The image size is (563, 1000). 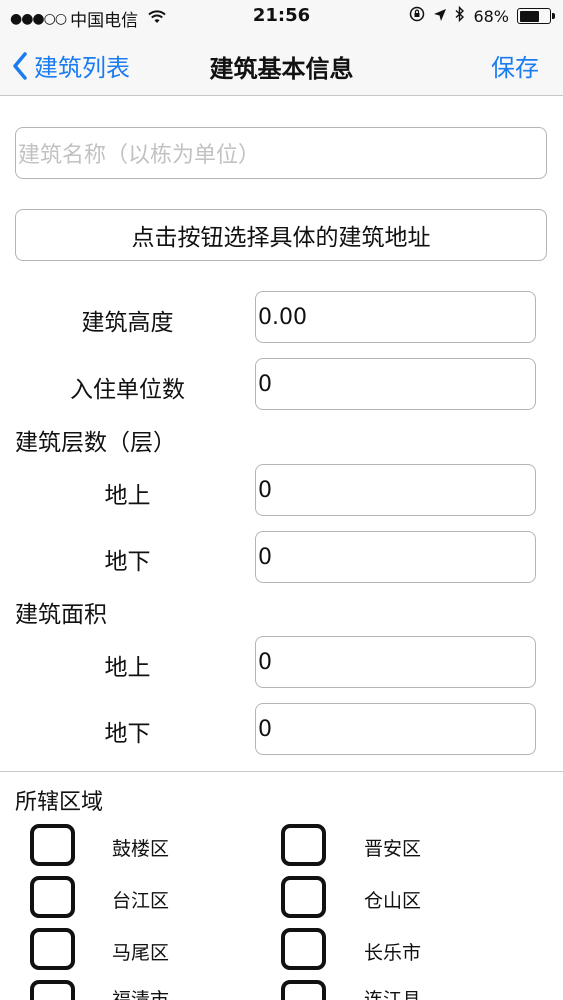 I want to click on area-below-input: 0, so click(x=395, y=729).